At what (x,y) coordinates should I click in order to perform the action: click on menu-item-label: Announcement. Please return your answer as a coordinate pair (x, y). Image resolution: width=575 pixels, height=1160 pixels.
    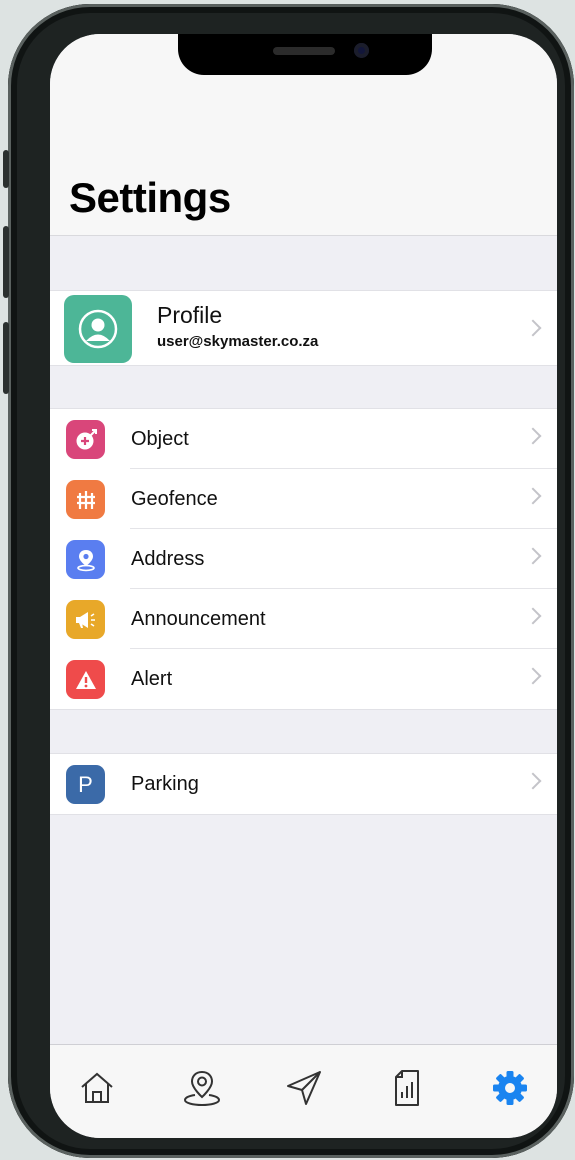
    Looking at the image, I should click on (198, 619).